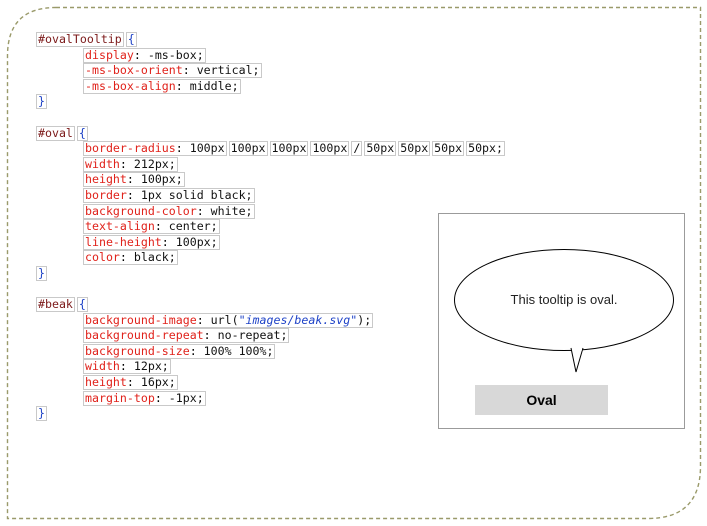 The height and width of the screenshot is (526, 707). I want to click on declaration: background-size: 100% 100%;, so click(179, 351).